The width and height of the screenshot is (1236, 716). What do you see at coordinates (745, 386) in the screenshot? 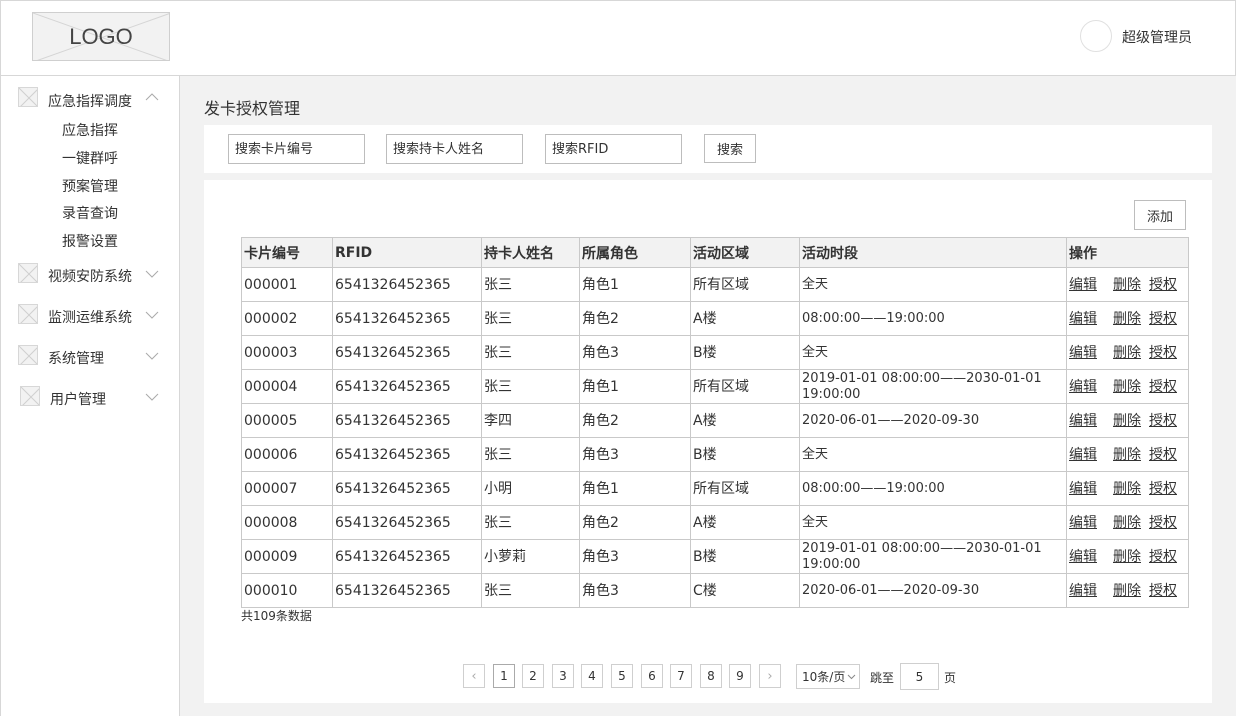
I see `area-cell: 所有区域` at bounding box center [745, 386].